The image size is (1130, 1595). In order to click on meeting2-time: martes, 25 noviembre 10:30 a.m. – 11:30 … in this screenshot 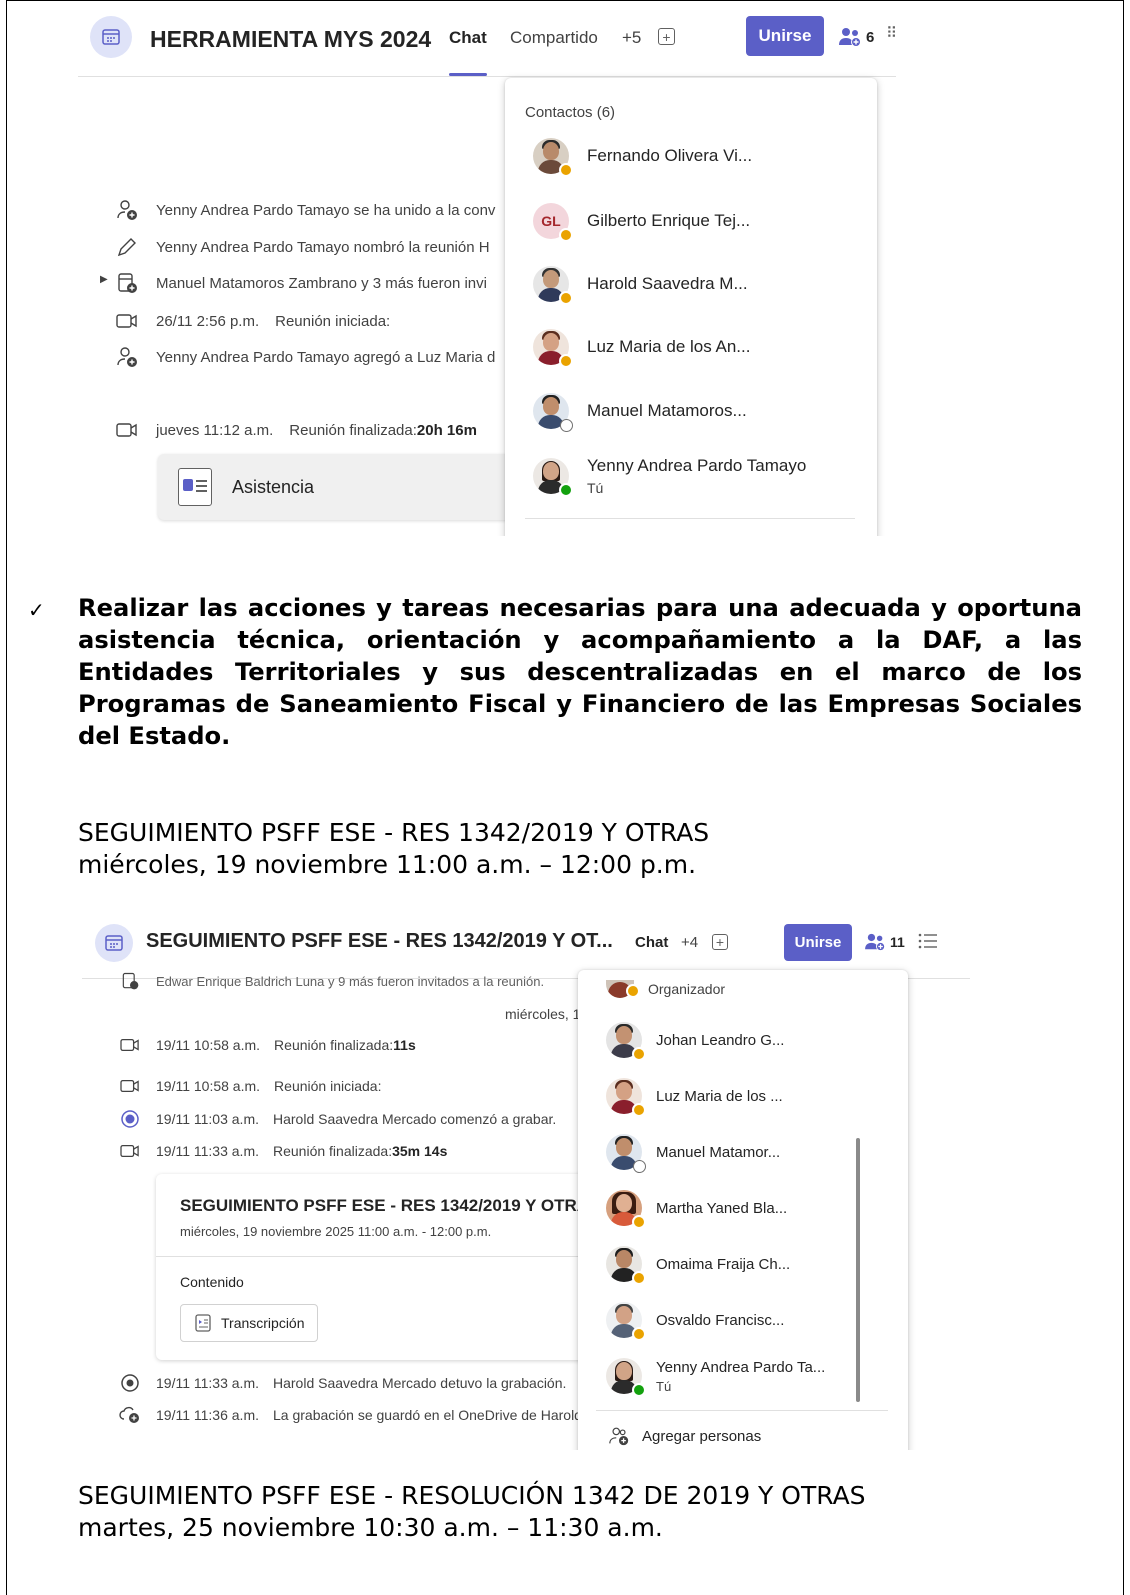, I will do `click(370, 1527)`.